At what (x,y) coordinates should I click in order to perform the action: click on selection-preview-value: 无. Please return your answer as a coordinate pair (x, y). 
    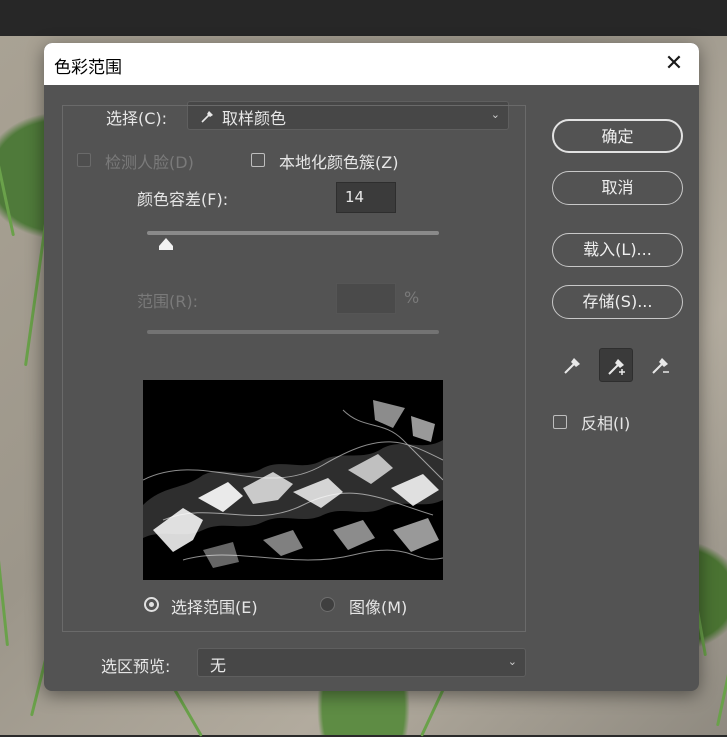
    Looking at the image, I should click on (218, 665).